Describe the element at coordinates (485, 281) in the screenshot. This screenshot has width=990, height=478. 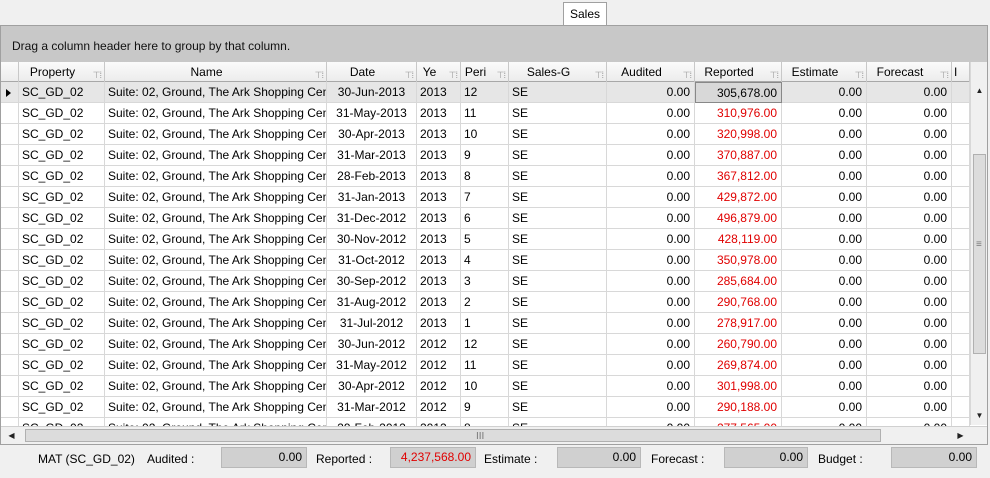
I see `cell-period: 3` at that location.